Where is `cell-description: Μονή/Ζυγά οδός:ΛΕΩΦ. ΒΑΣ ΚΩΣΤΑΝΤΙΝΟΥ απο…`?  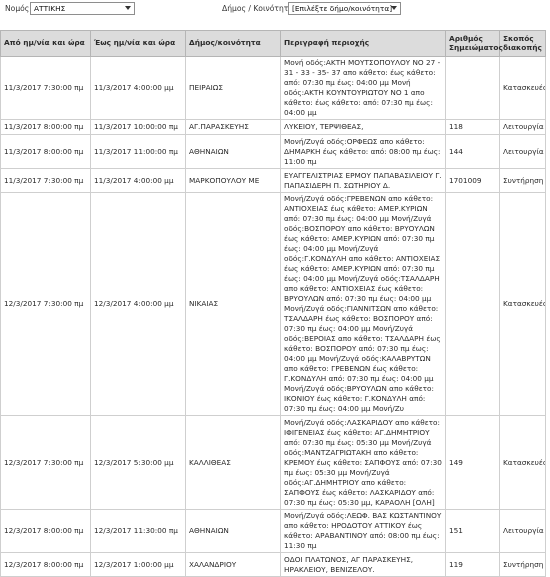 cell-description: Μονή/Ζυγά οδός:ΛΕΩΦ. ΒΑΣ ΚΩΣΤΑΝΤΙΝΟΥ απο… is located at coordinates (363, 531).